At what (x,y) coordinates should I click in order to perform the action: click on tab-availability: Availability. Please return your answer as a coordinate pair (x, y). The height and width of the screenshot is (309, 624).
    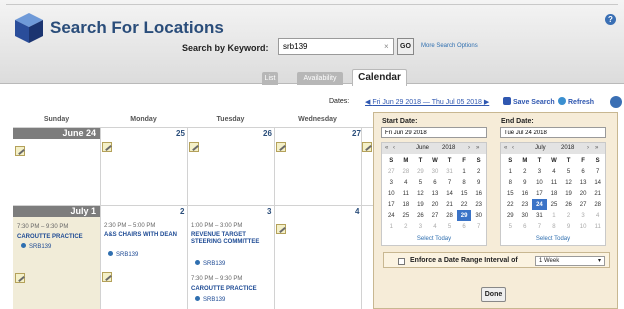
    Looking at the image, I should click on (320, 78).